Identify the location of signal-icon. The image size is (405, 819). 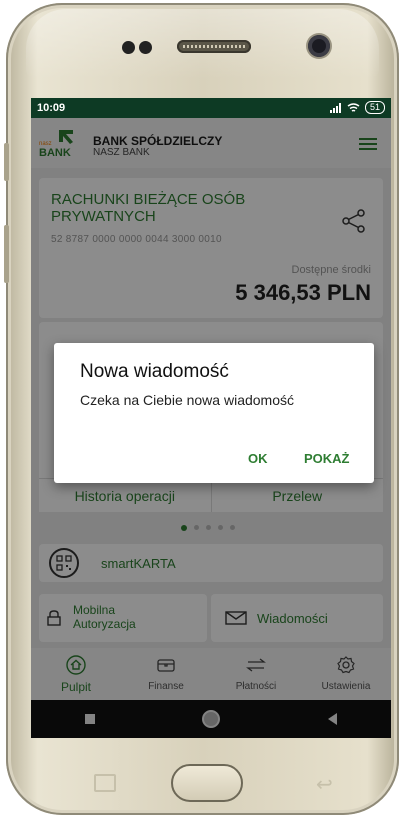
(335, 107).